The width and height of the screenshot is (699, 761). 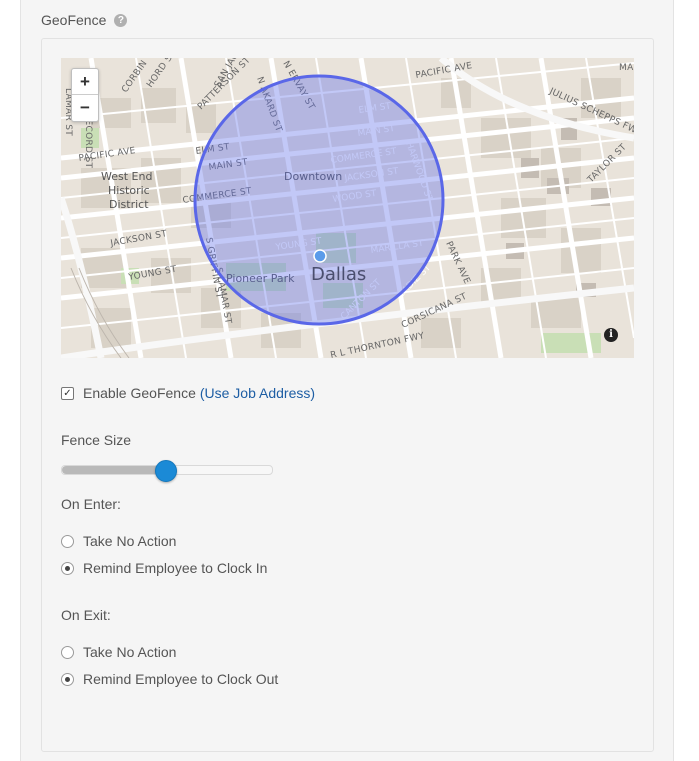 I want to click on fence-size-slider, so click(x=167, y=471).